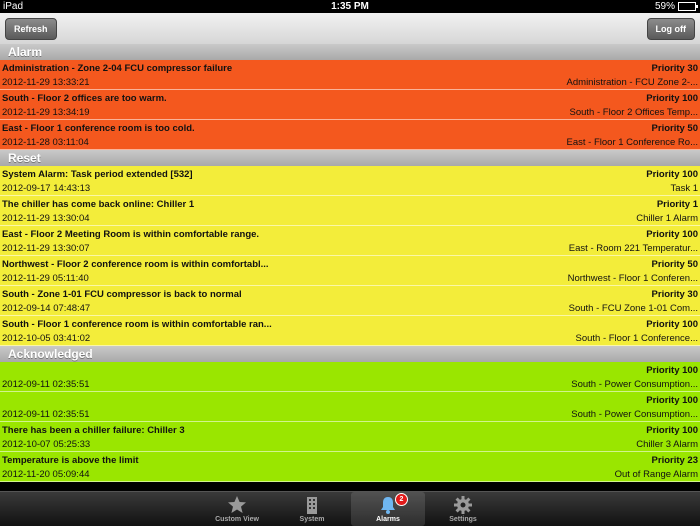  Describe the element at coordinates (237, 504) in the screenshot. I see `star-icon` at that location.